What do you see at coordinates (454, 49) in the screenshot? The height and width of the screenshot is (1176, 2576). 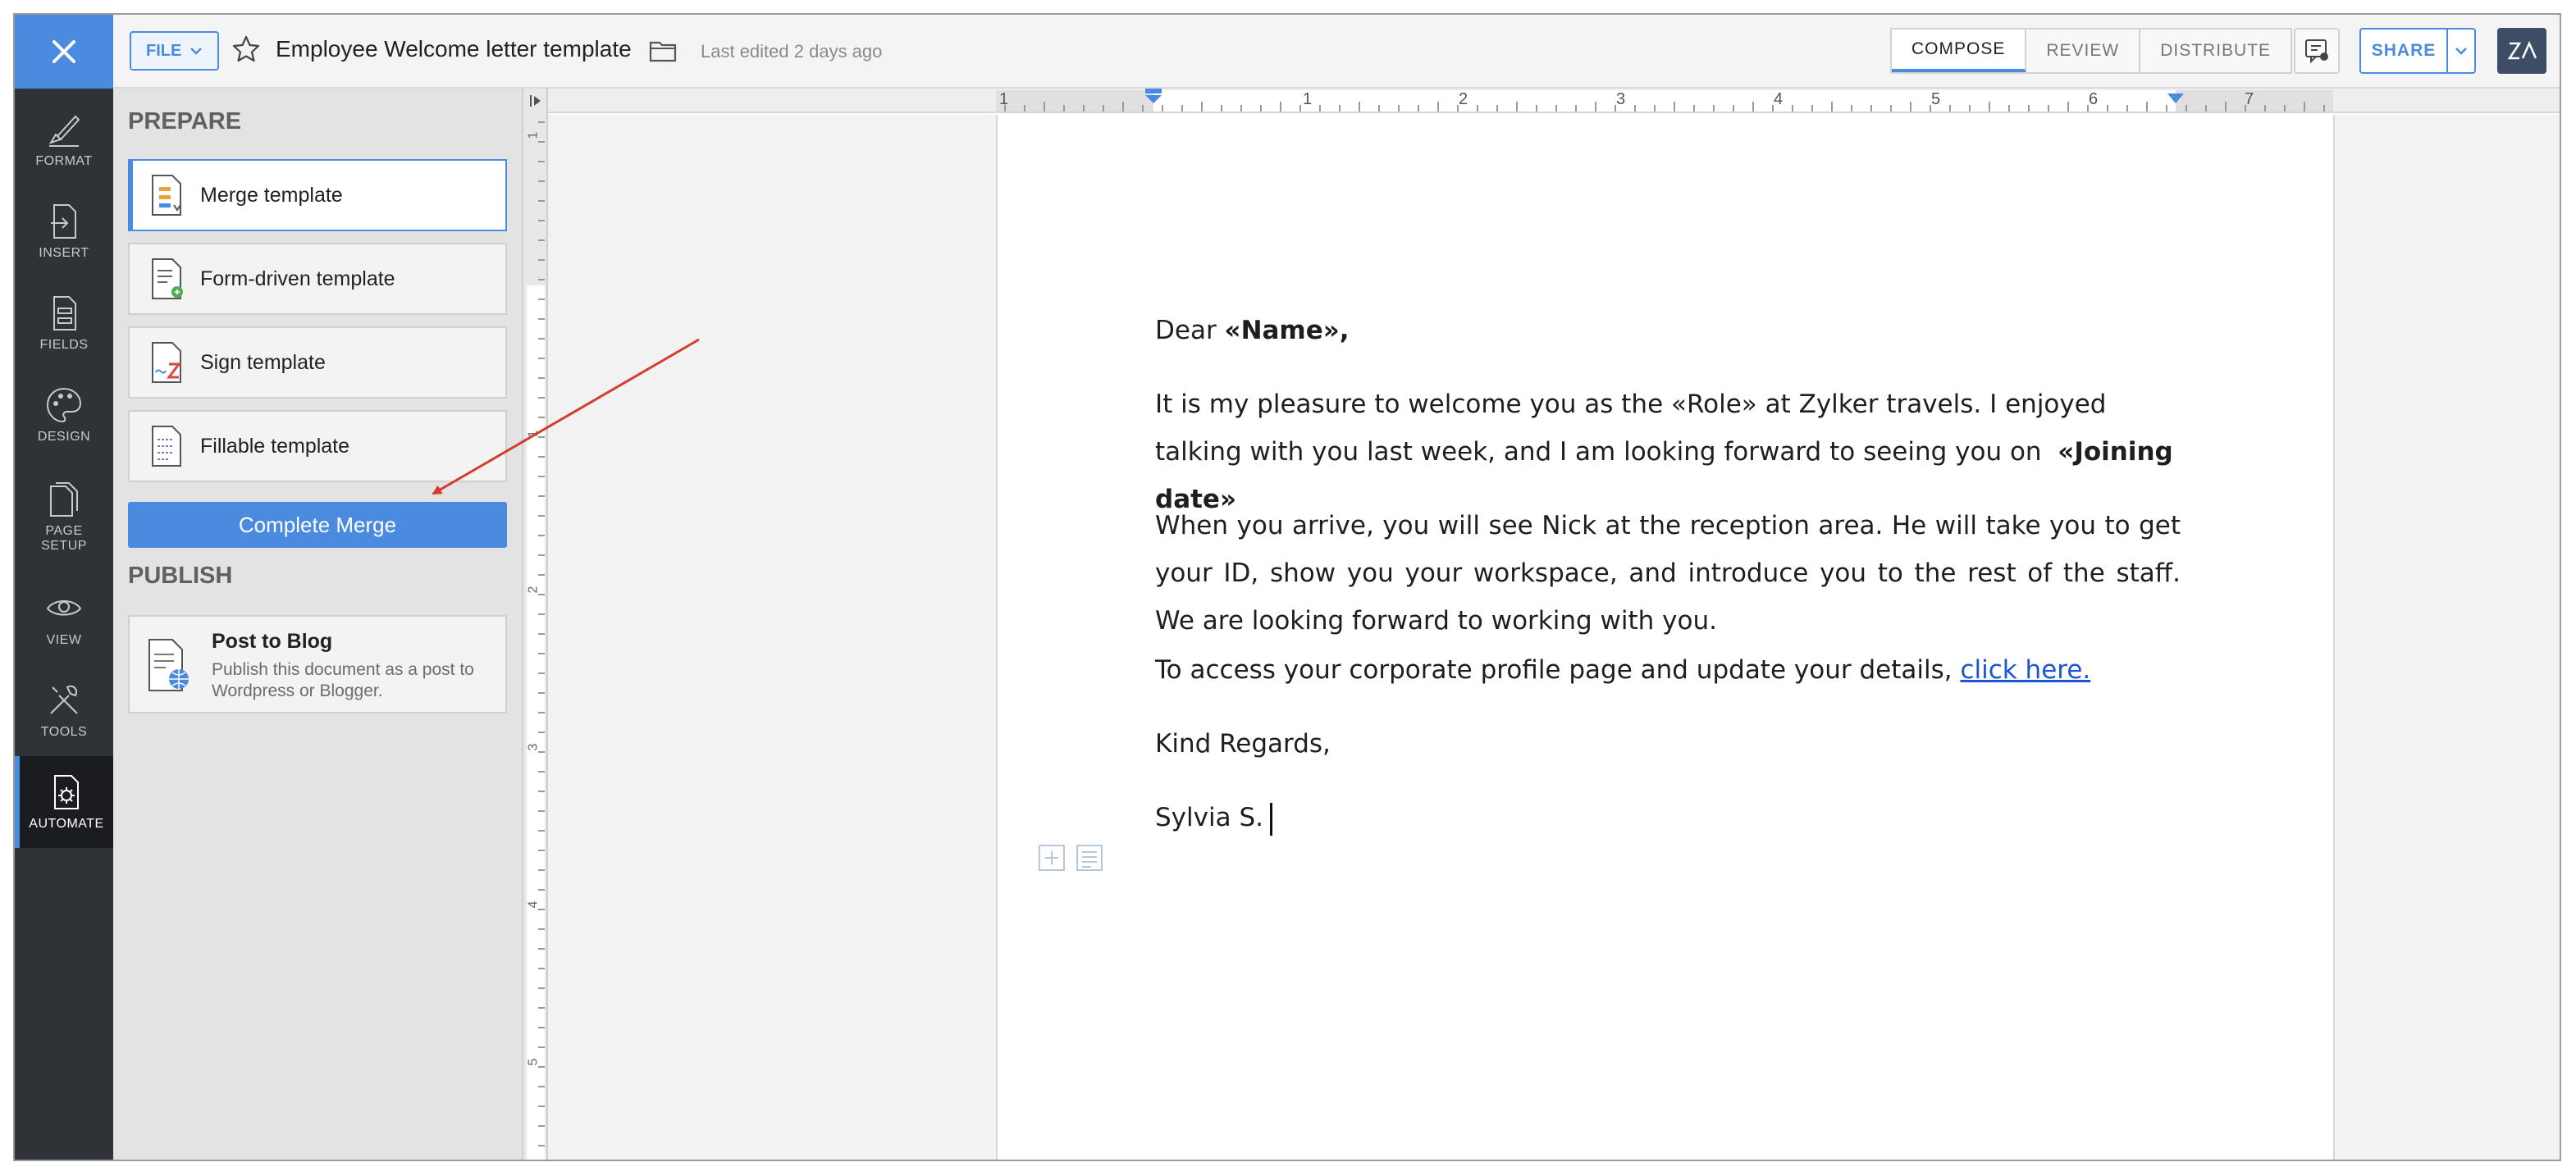 I see `document-title: Employee Welcome letter template` at bounding box center [454, 49].